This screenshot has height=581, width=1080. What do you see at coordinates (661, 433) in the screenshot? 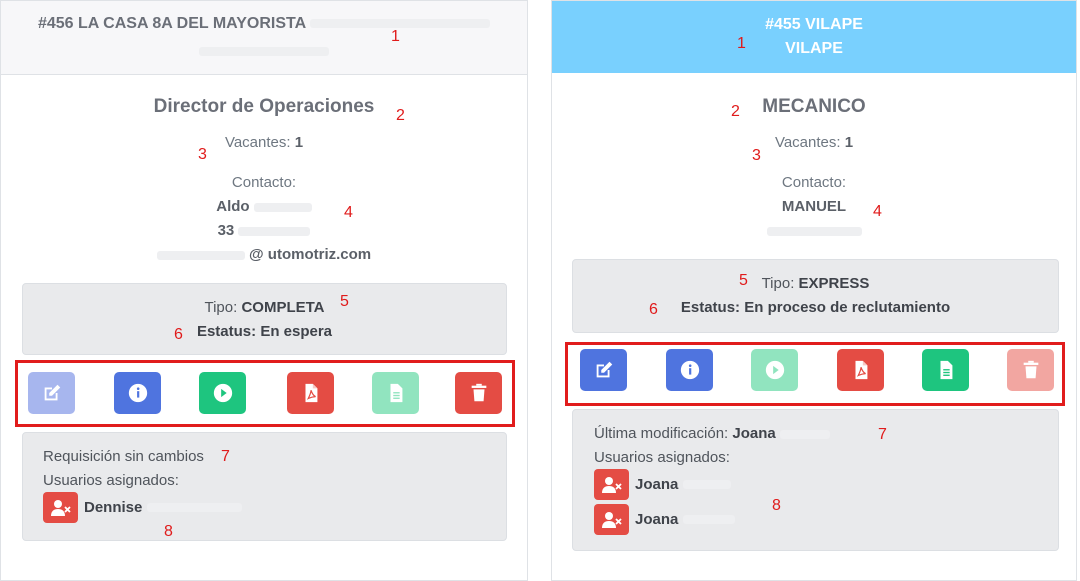
I see `last-mod-label: Última modificación:` at bounding box center [661, 433].